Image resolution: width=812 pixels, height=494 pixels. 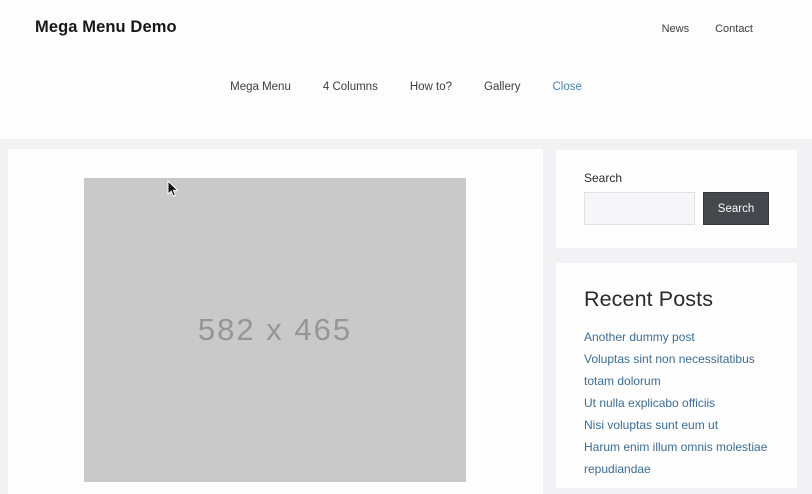 I want to click on nav-item-news: News, so click(x=676, y=29).